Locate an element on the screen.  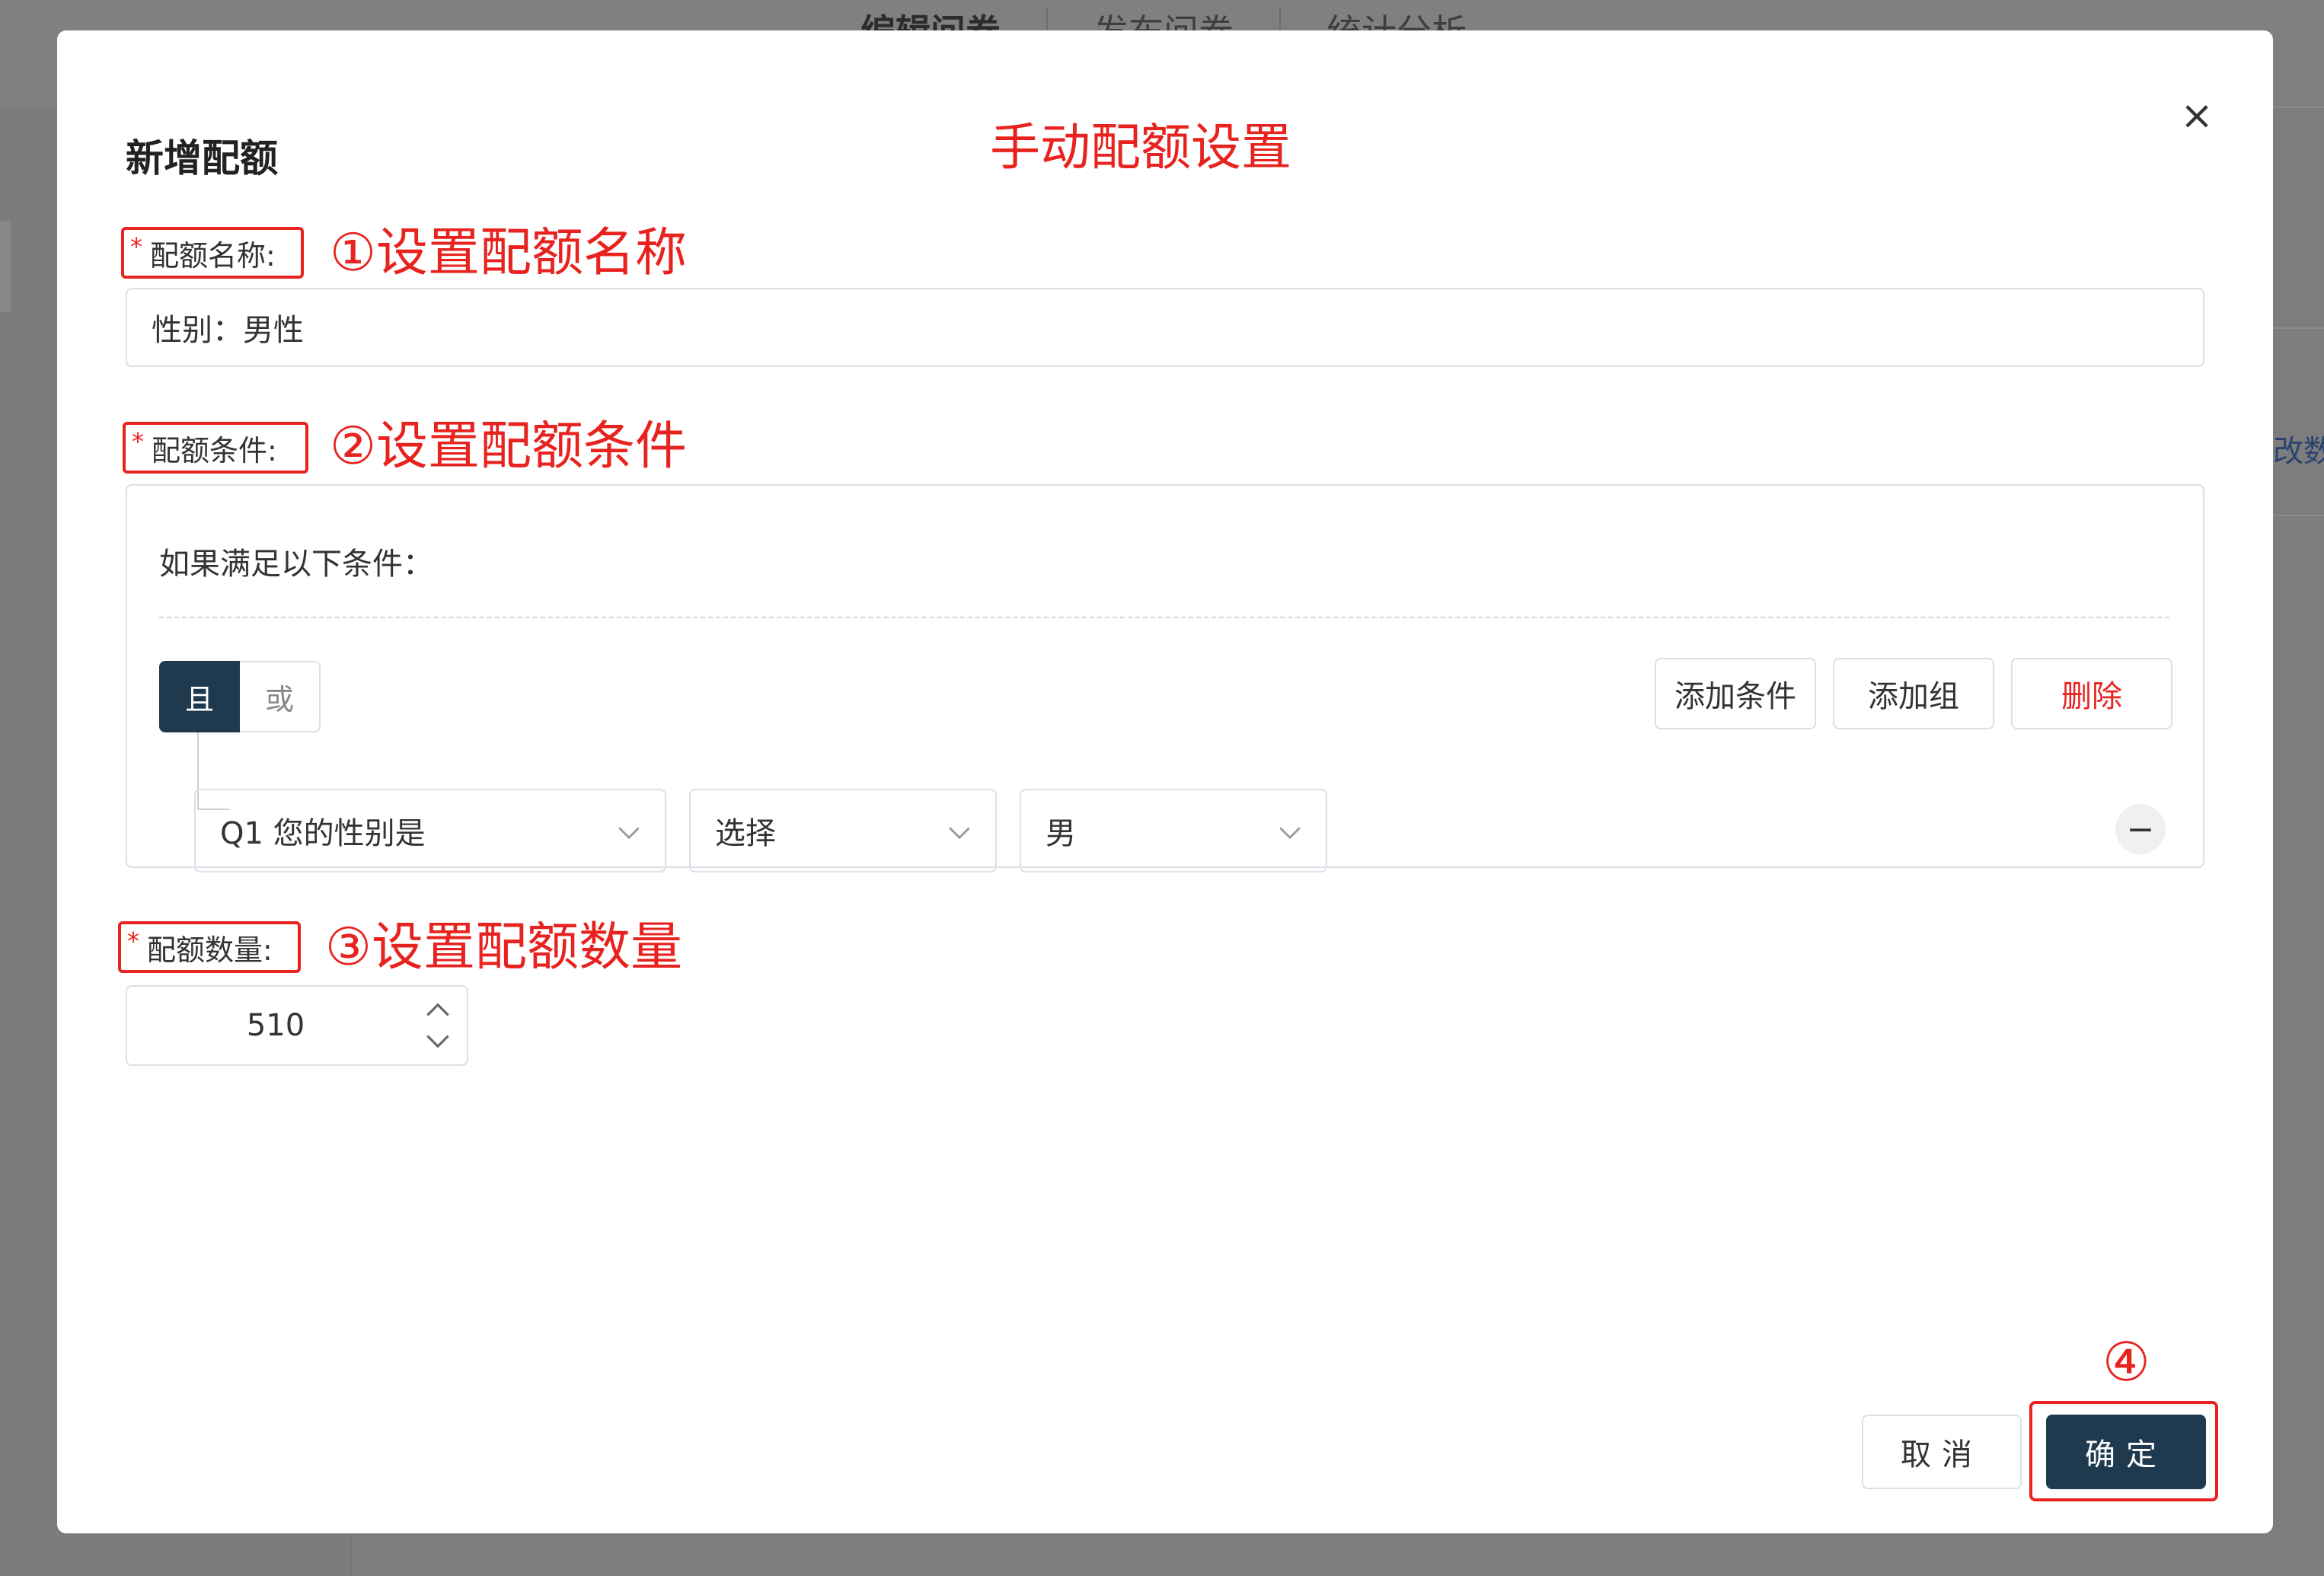
quota-count-label-text: 配额数量: is located at coordinates (210, 950).